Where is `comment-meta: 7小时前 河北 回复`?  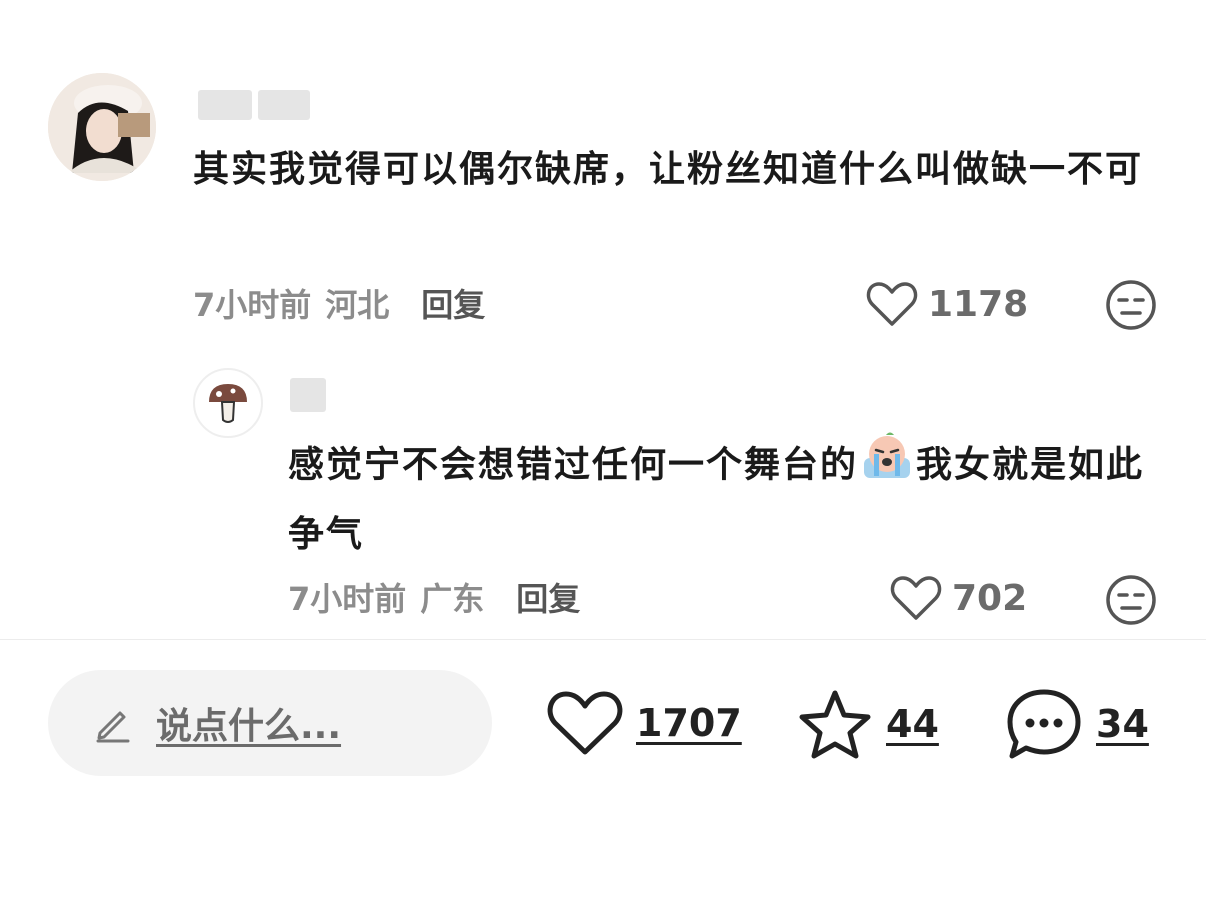 comment-meta: 7小时前 河北 回复 is located at coordinates (339, 303).